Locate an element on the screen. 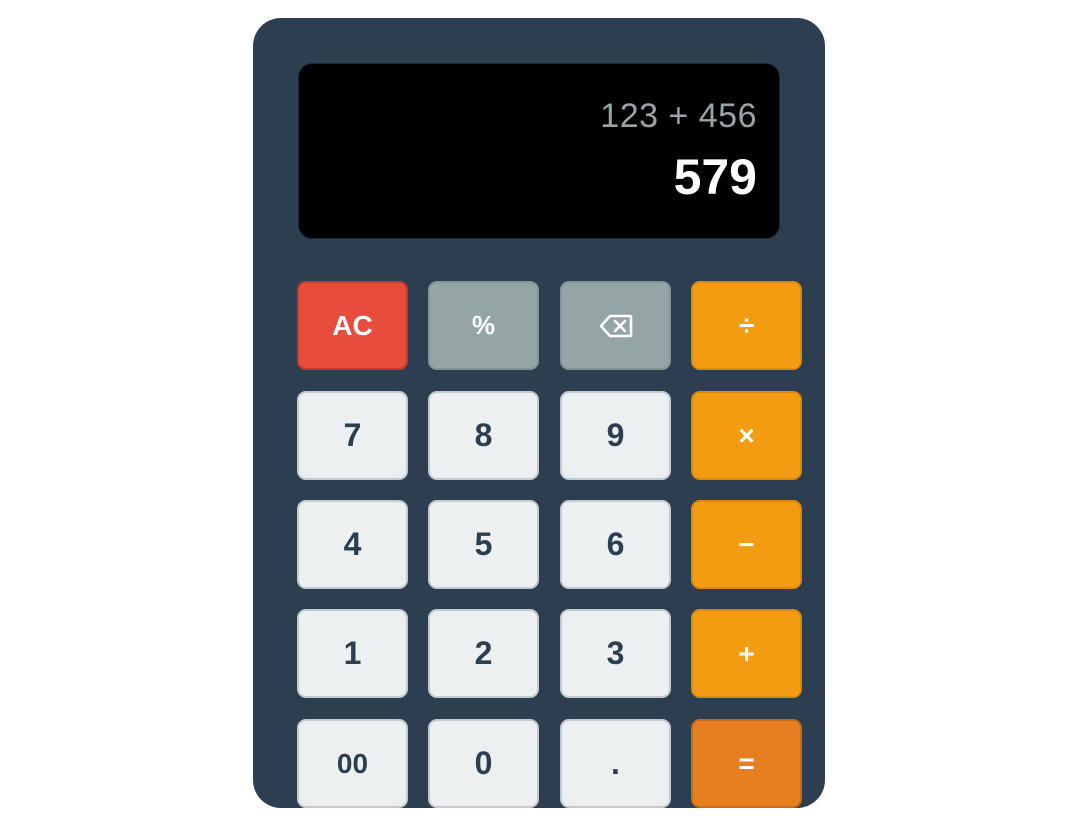 The width and height of the screenshot is (1072, 825). backspace-button is located at coordinates (615, 325).